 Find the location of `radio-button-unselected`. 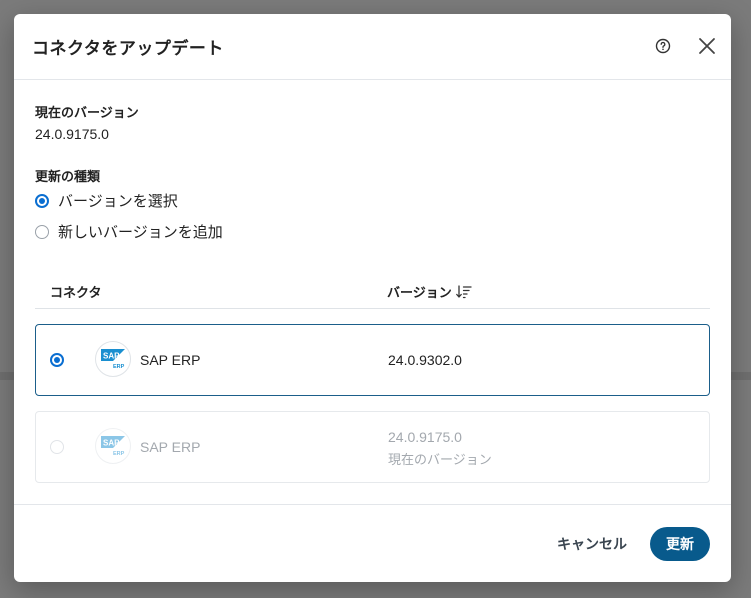

radio-button-unselected is located at coordinates (42, 231).